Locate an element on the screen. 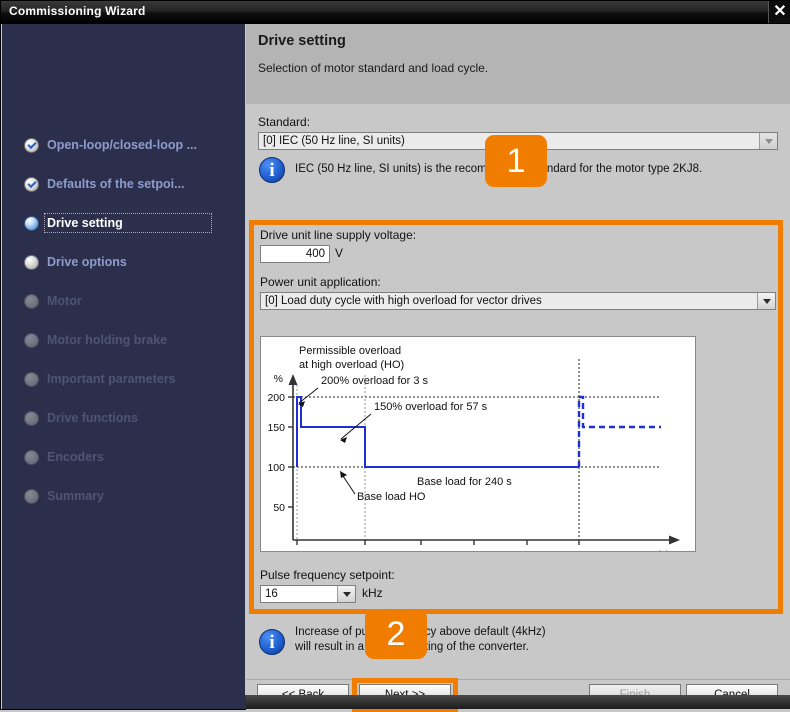 The image size is (790, 712). svg-text: 0 is located at coordinates (297, 550).